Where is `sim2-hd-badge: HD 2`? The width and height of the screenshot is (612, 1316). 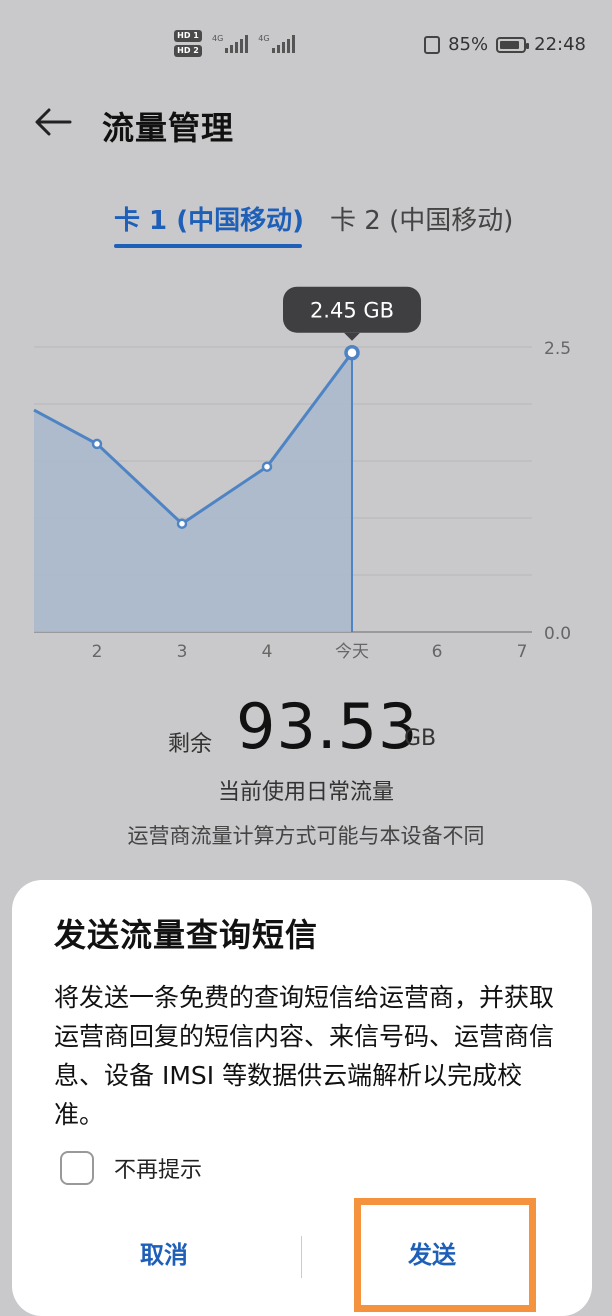 sim2-hd-badge: HD 2 is located at coordinates (188, 51).